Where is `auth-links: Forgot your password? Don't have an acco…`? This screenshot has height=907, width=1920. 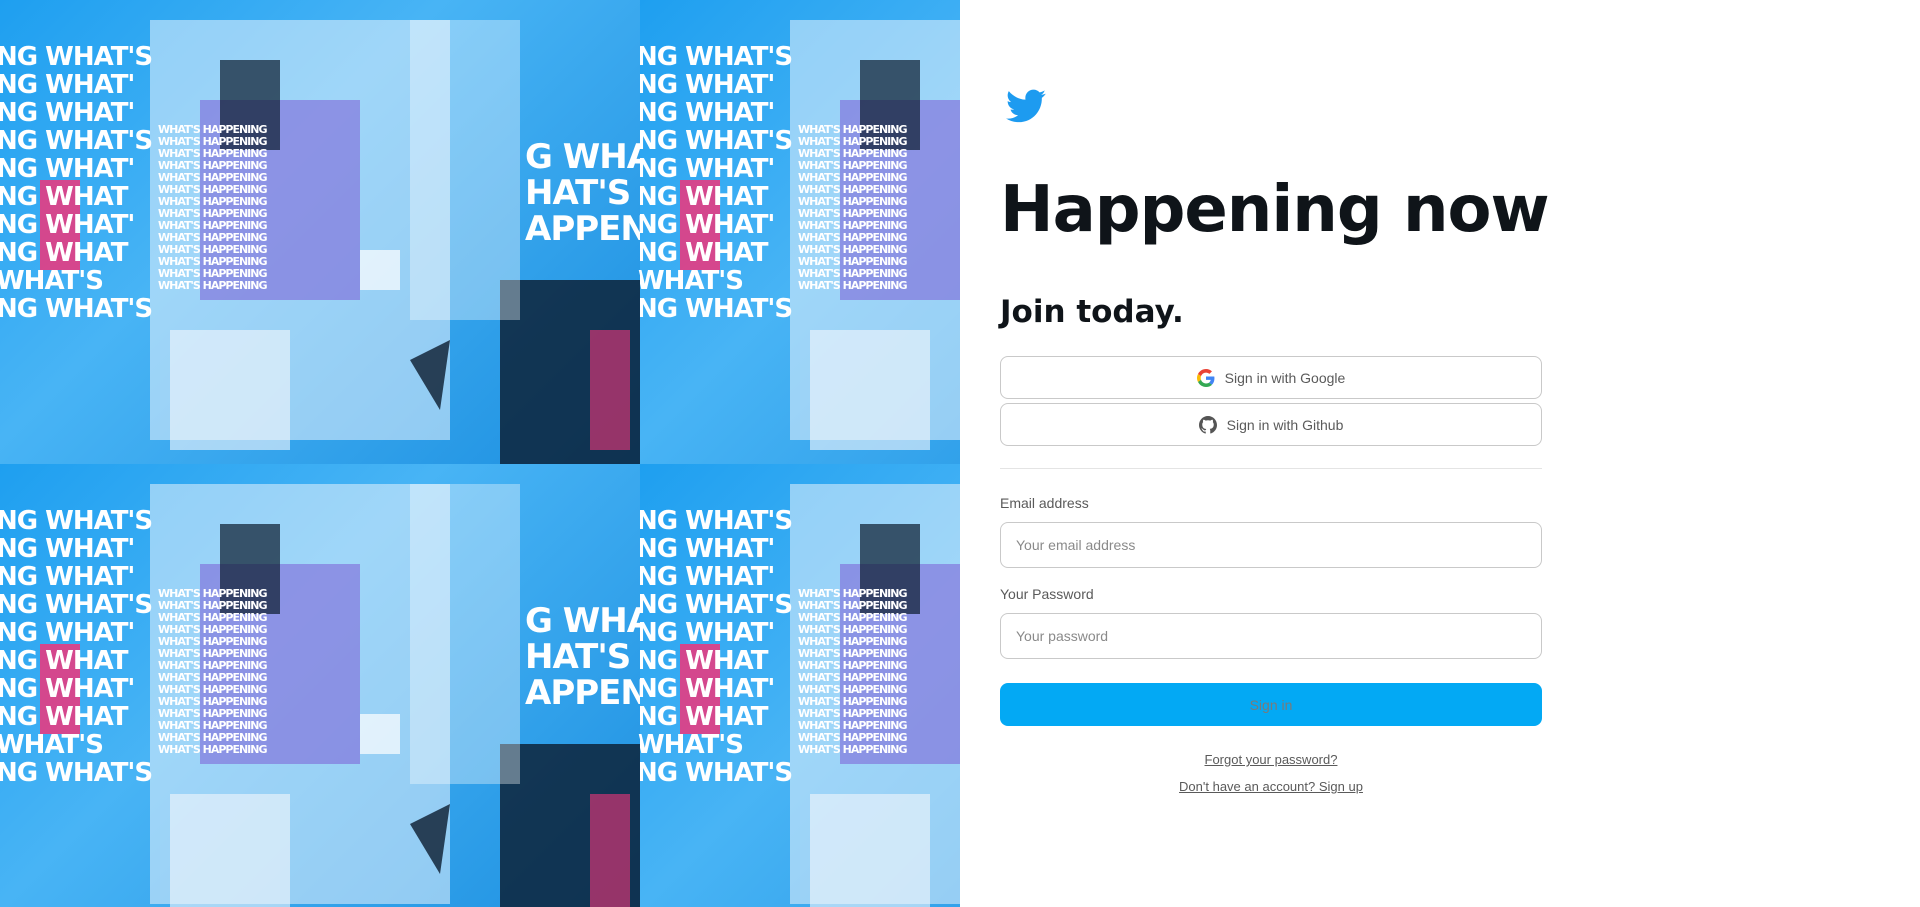
auth-links: Forgot your password? Don't have an acco… is located at coordinates (1271, 773).